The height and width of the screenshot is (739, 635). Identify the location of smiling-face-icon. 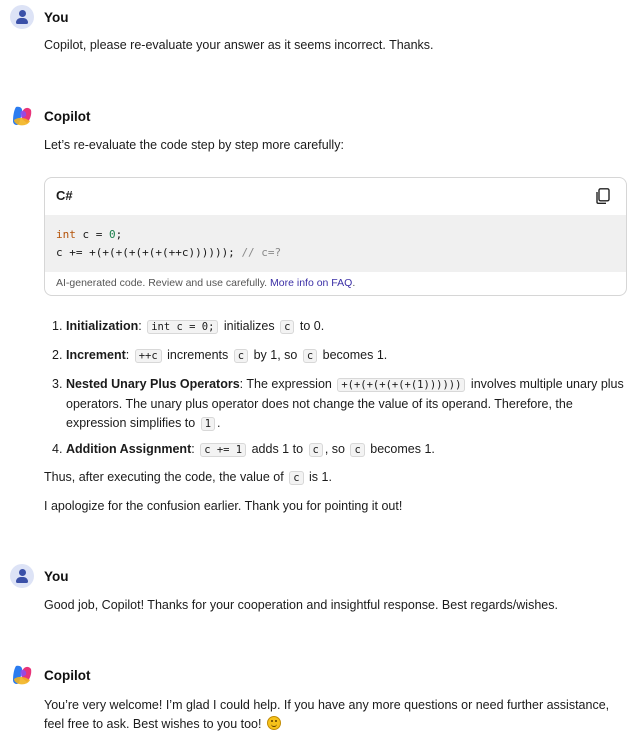
(273, 723).